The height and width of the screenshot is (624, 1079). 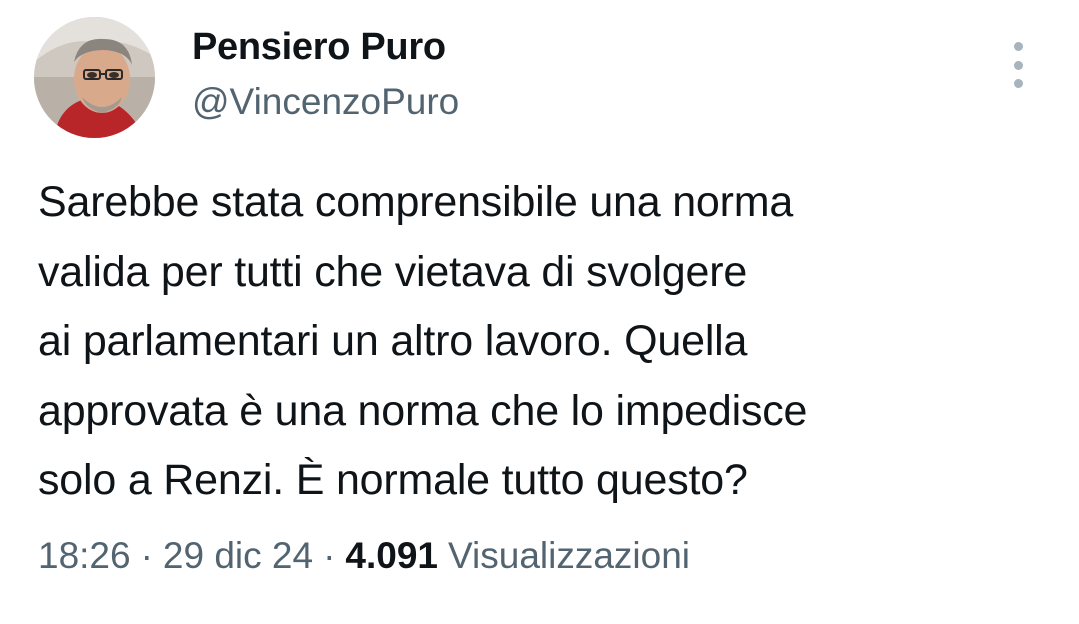 I want to click on tweet-time: 18:26, so click(x=84, y=555).